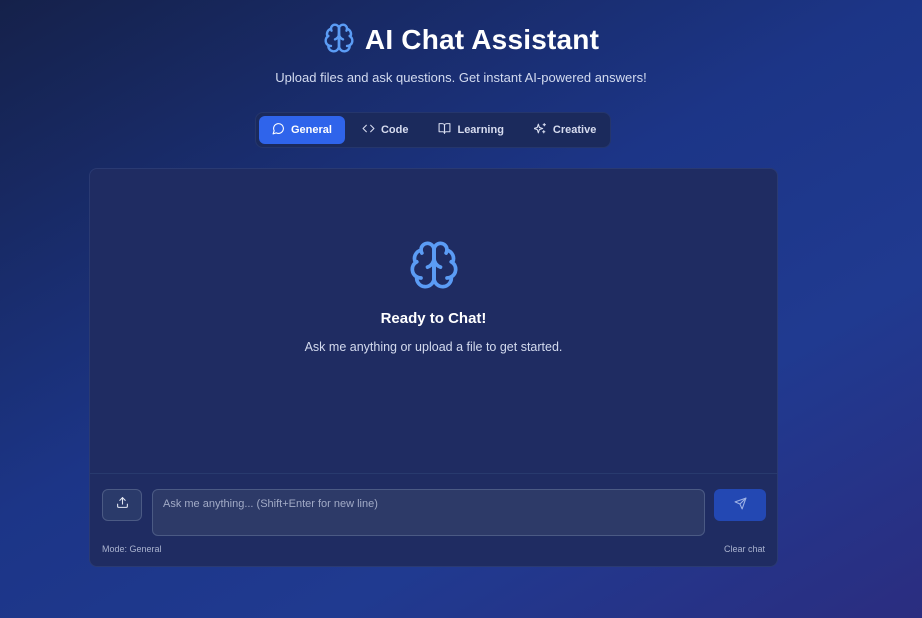 This screenshot has height=618, width=922. What do you see at coordinates (744, 549) in the screenshot?
I see `clear-chat-link: Clear chat` at bounding box center [744, 549].